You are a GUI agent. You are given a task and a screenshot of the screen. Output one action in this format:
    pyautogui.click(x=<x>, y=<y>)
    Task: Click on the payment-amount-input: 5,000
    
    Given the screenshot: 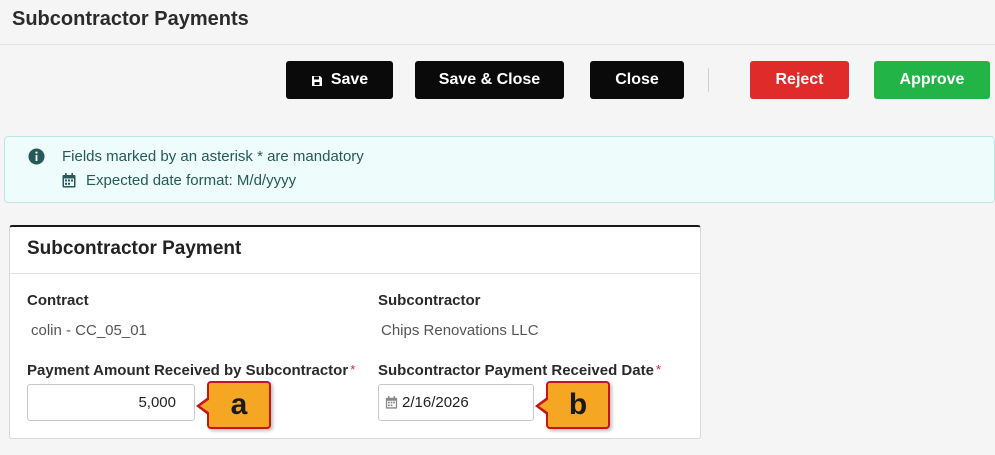 What is the action you would take?
    pyautogui.click(x=111, y=402)
    